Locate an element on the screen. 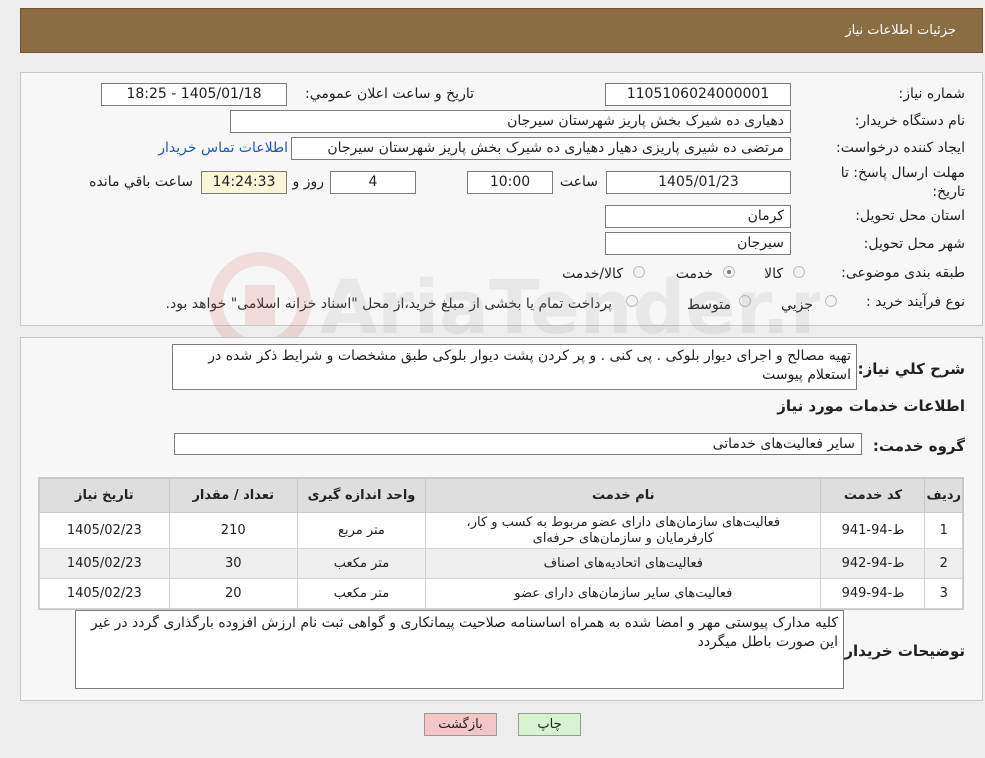 This screenshot has height=758, width=985. city-field: سیرجان is located at coordinates (698, 243).